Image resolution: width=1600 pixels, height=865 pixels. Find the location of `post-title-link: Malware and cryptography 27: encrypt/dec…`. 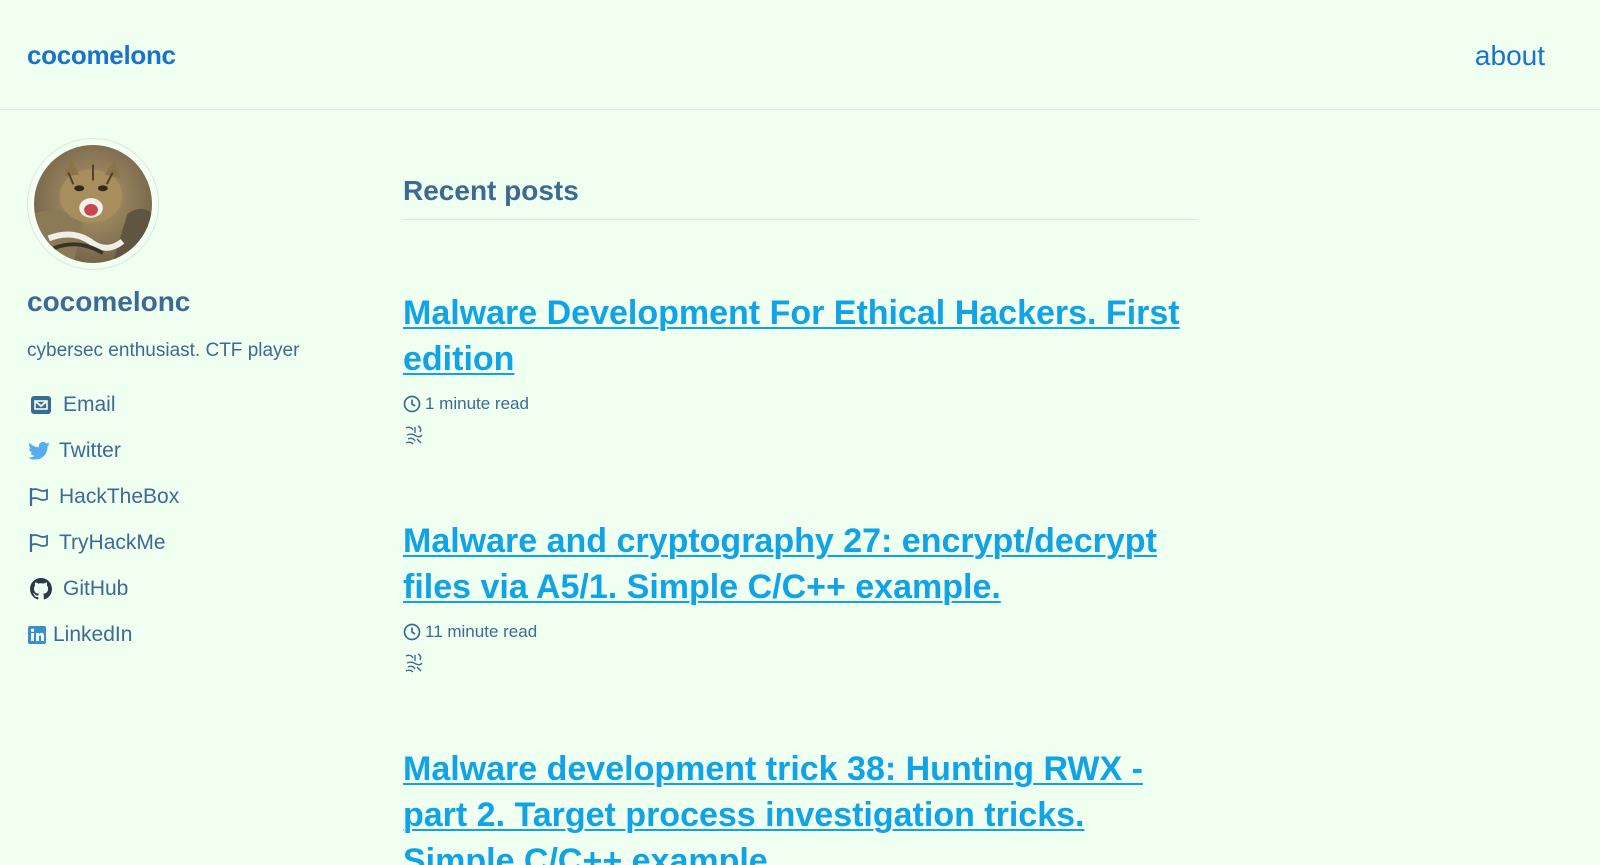

post-title-link: Malware and cryptography 27: encrypt/dec… is located at coordinates (800, 564).